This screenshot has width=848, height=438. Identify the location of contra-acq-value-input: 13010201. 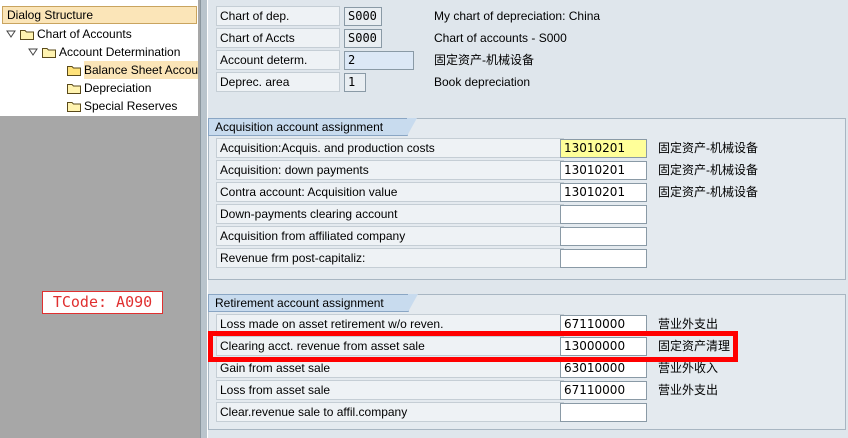
(603, 192).